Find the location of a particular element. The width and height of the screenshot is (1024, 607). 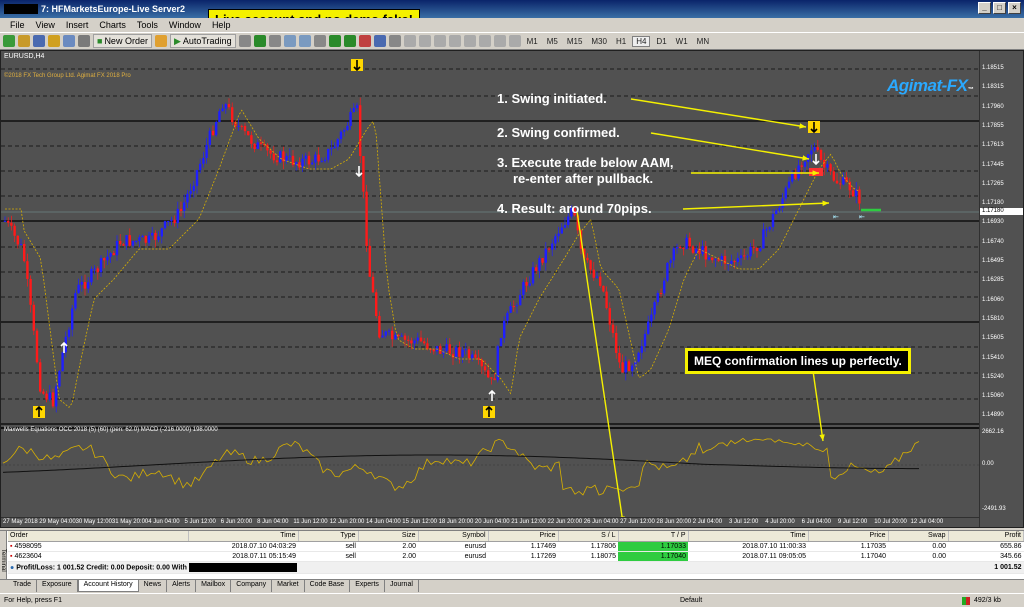

col-close-price: Price is located at coordinates (848, 536).